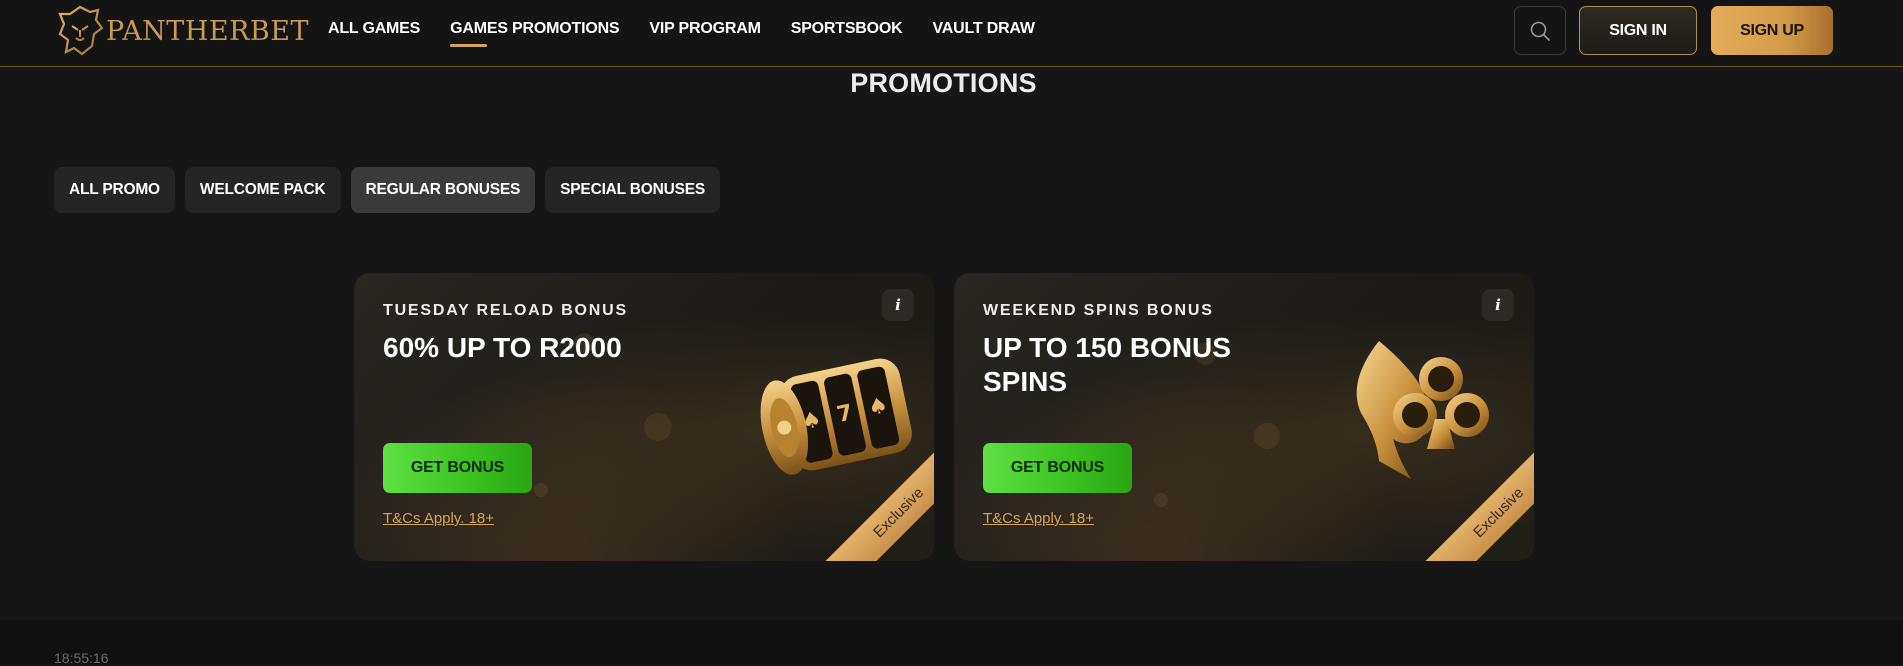 The height and width of the screenshot is (666, 1903). I want to click on site-footer: 18:55:16, so click(951, 643).